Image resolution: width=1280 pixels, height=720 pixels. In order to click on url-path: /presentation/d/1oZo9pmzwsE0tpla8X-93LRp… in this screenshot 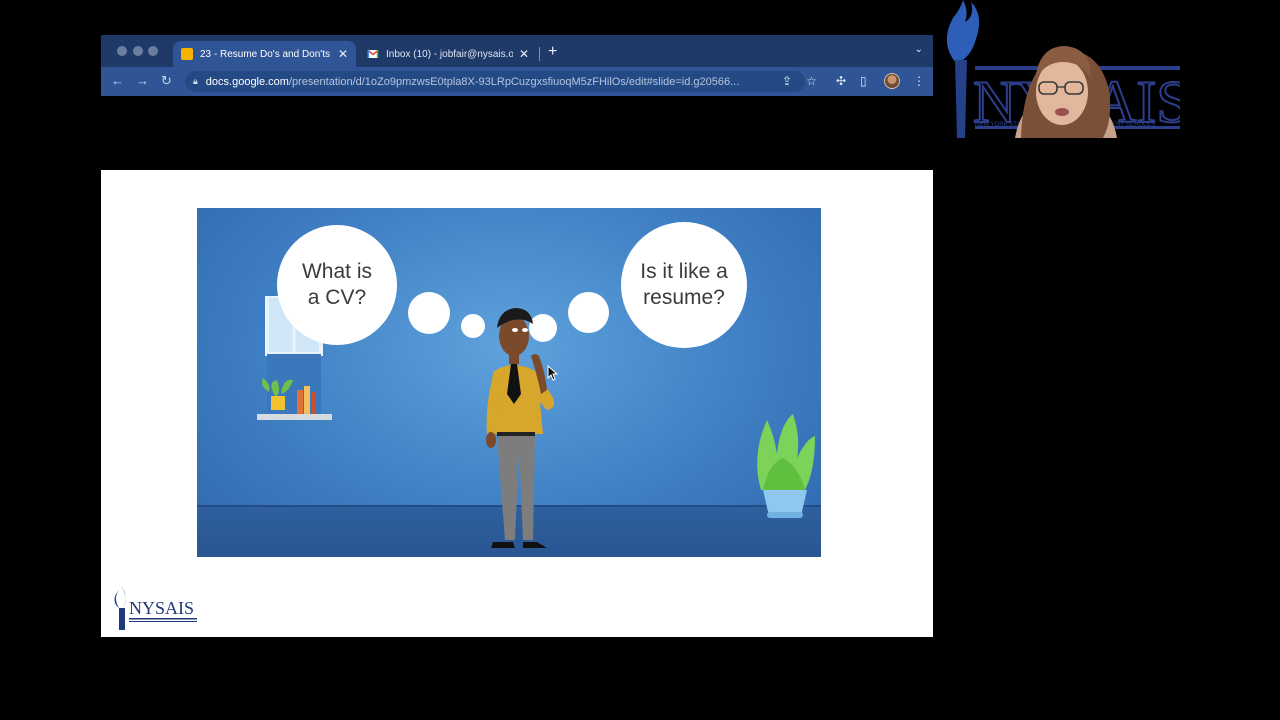, I will do `click(514, 81)`.